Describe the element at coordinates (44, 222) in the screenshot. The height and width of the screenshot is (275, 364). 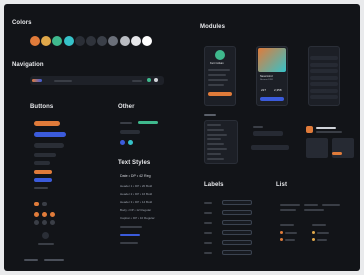
I see `next-icon` at that location.